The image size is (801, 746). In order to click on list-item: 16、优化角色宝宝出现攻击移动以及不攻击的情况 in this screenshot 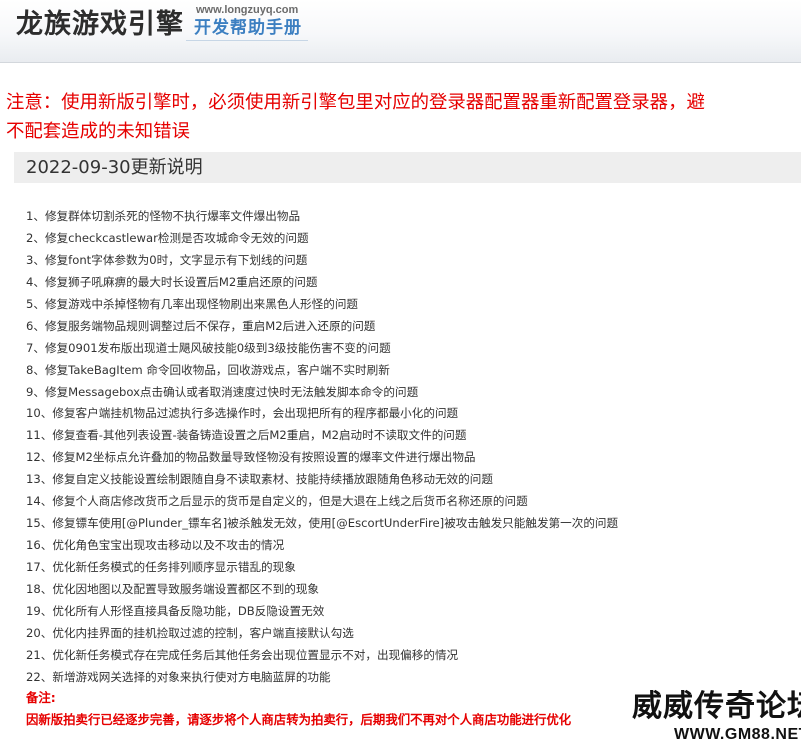, I will do `click(155, 545)`.